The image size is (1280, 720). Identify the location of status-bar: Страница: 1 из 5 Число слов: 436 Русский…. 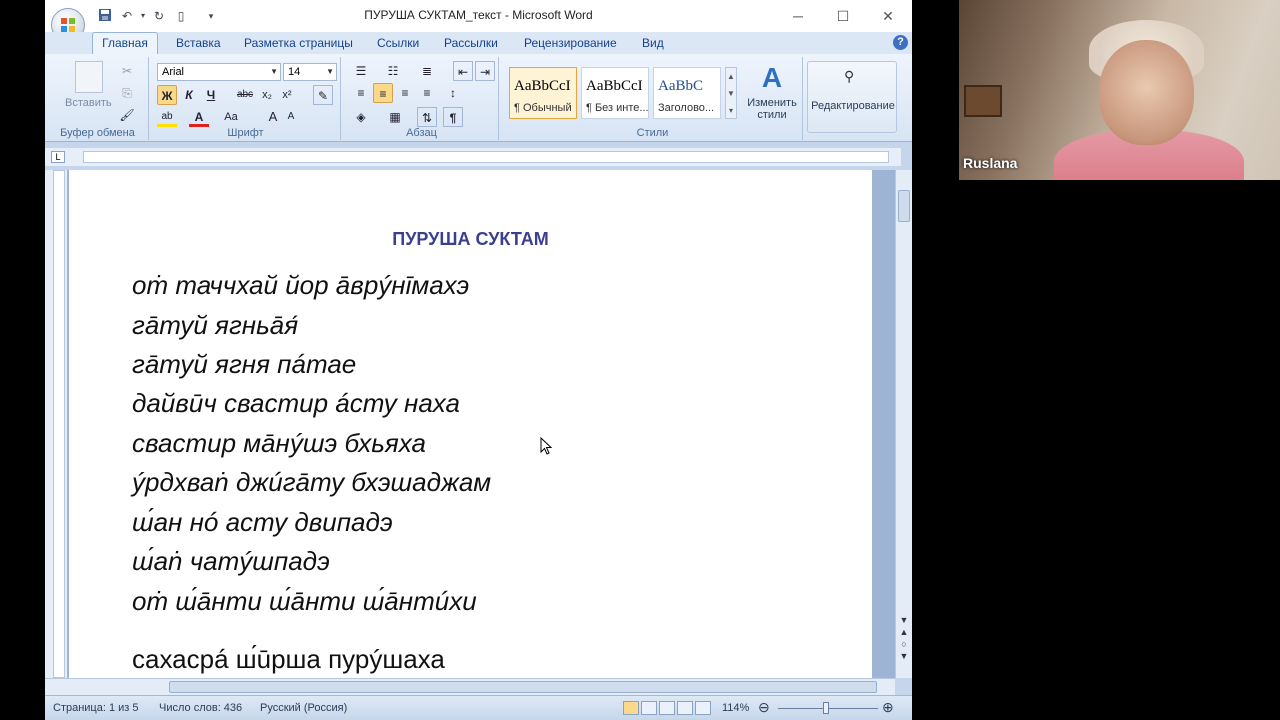
(478, 707).